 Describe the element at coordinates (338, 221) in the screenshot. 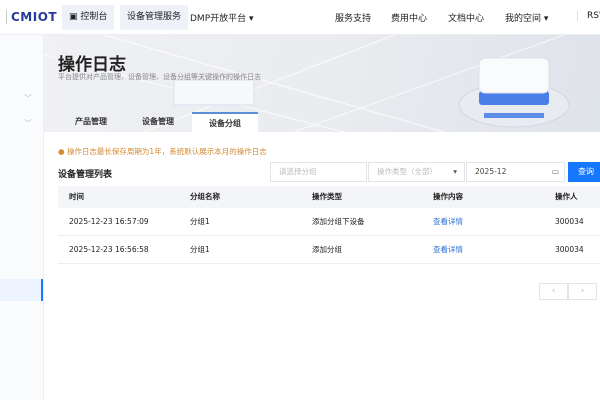

I see `cell-type: 添加分组下设备` at that location.